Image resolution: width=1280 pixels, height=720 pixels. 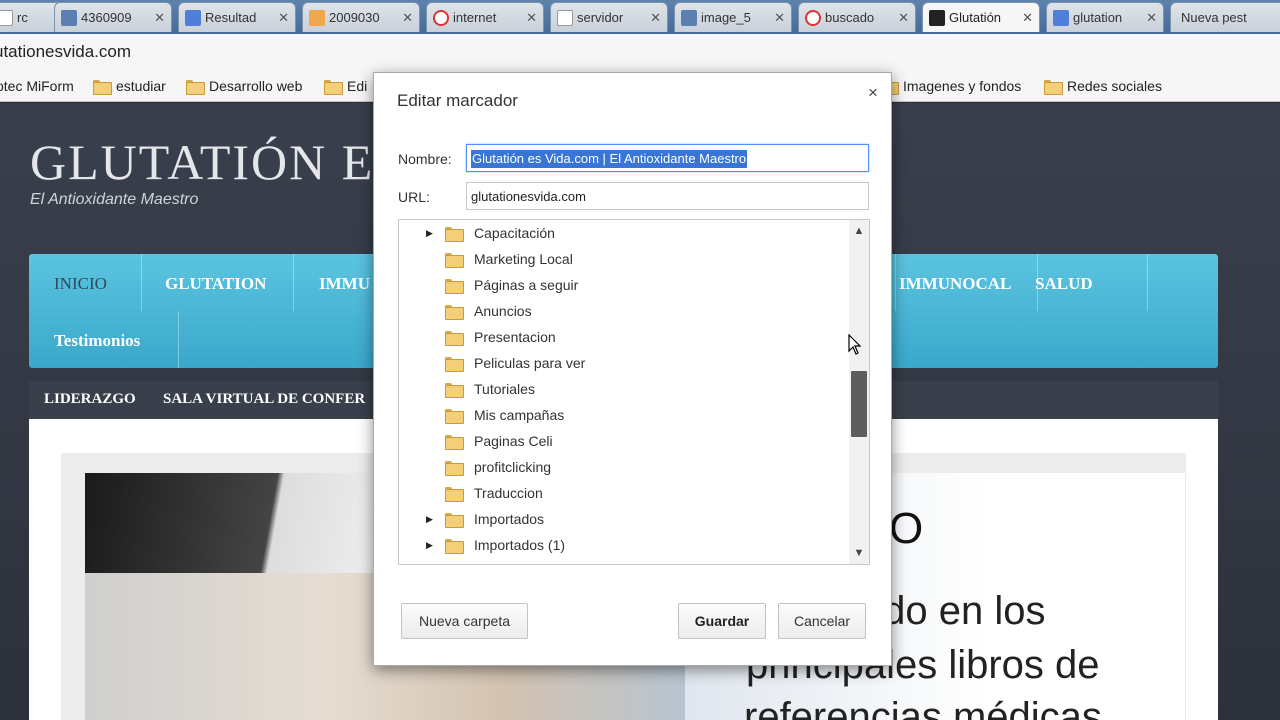 I want to click on site-tagline: El Antioxidante Maestro, so click(x=114, y=199).